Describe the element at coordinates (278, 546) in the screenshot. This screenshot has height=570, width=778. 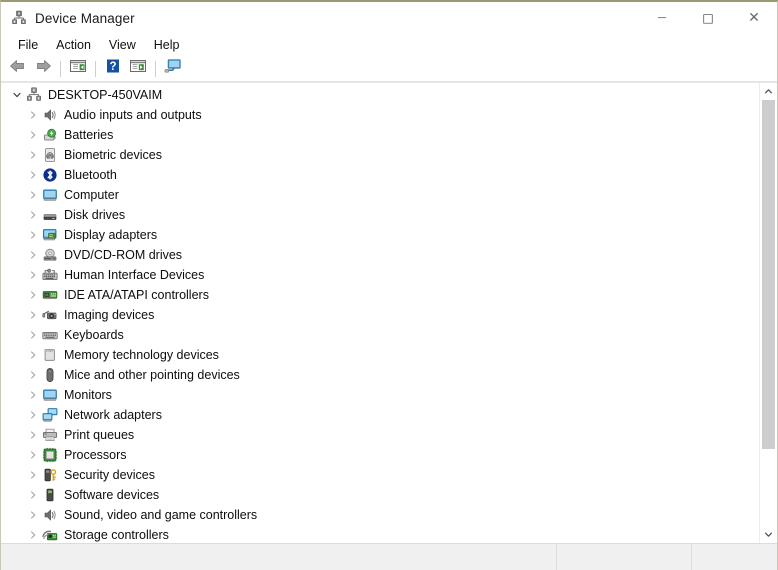
I see `status-message-text` at that location.